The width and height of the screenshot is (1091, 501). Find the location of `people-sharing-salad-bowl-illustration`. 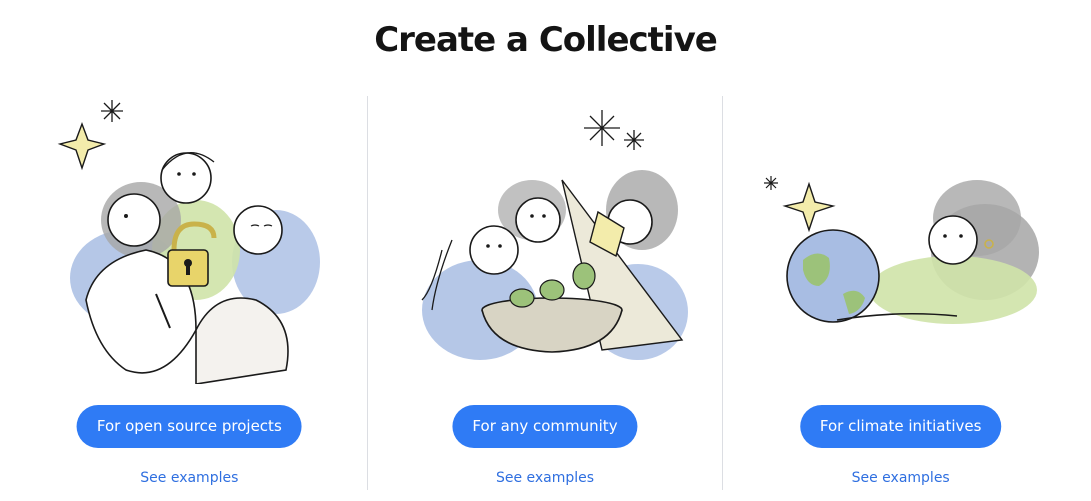

people-sharing-salad-bowl-illustration is located at coordinates (554, 235).